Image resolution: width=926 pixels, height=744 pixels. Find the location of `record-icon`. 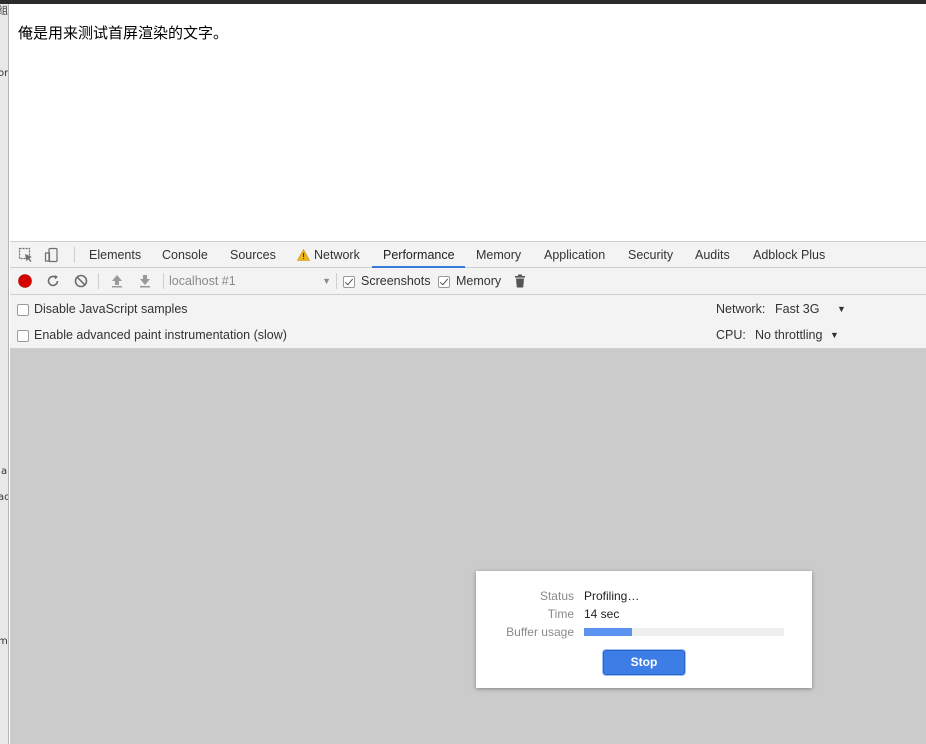

record-icon is located at coordinates (25, 281).